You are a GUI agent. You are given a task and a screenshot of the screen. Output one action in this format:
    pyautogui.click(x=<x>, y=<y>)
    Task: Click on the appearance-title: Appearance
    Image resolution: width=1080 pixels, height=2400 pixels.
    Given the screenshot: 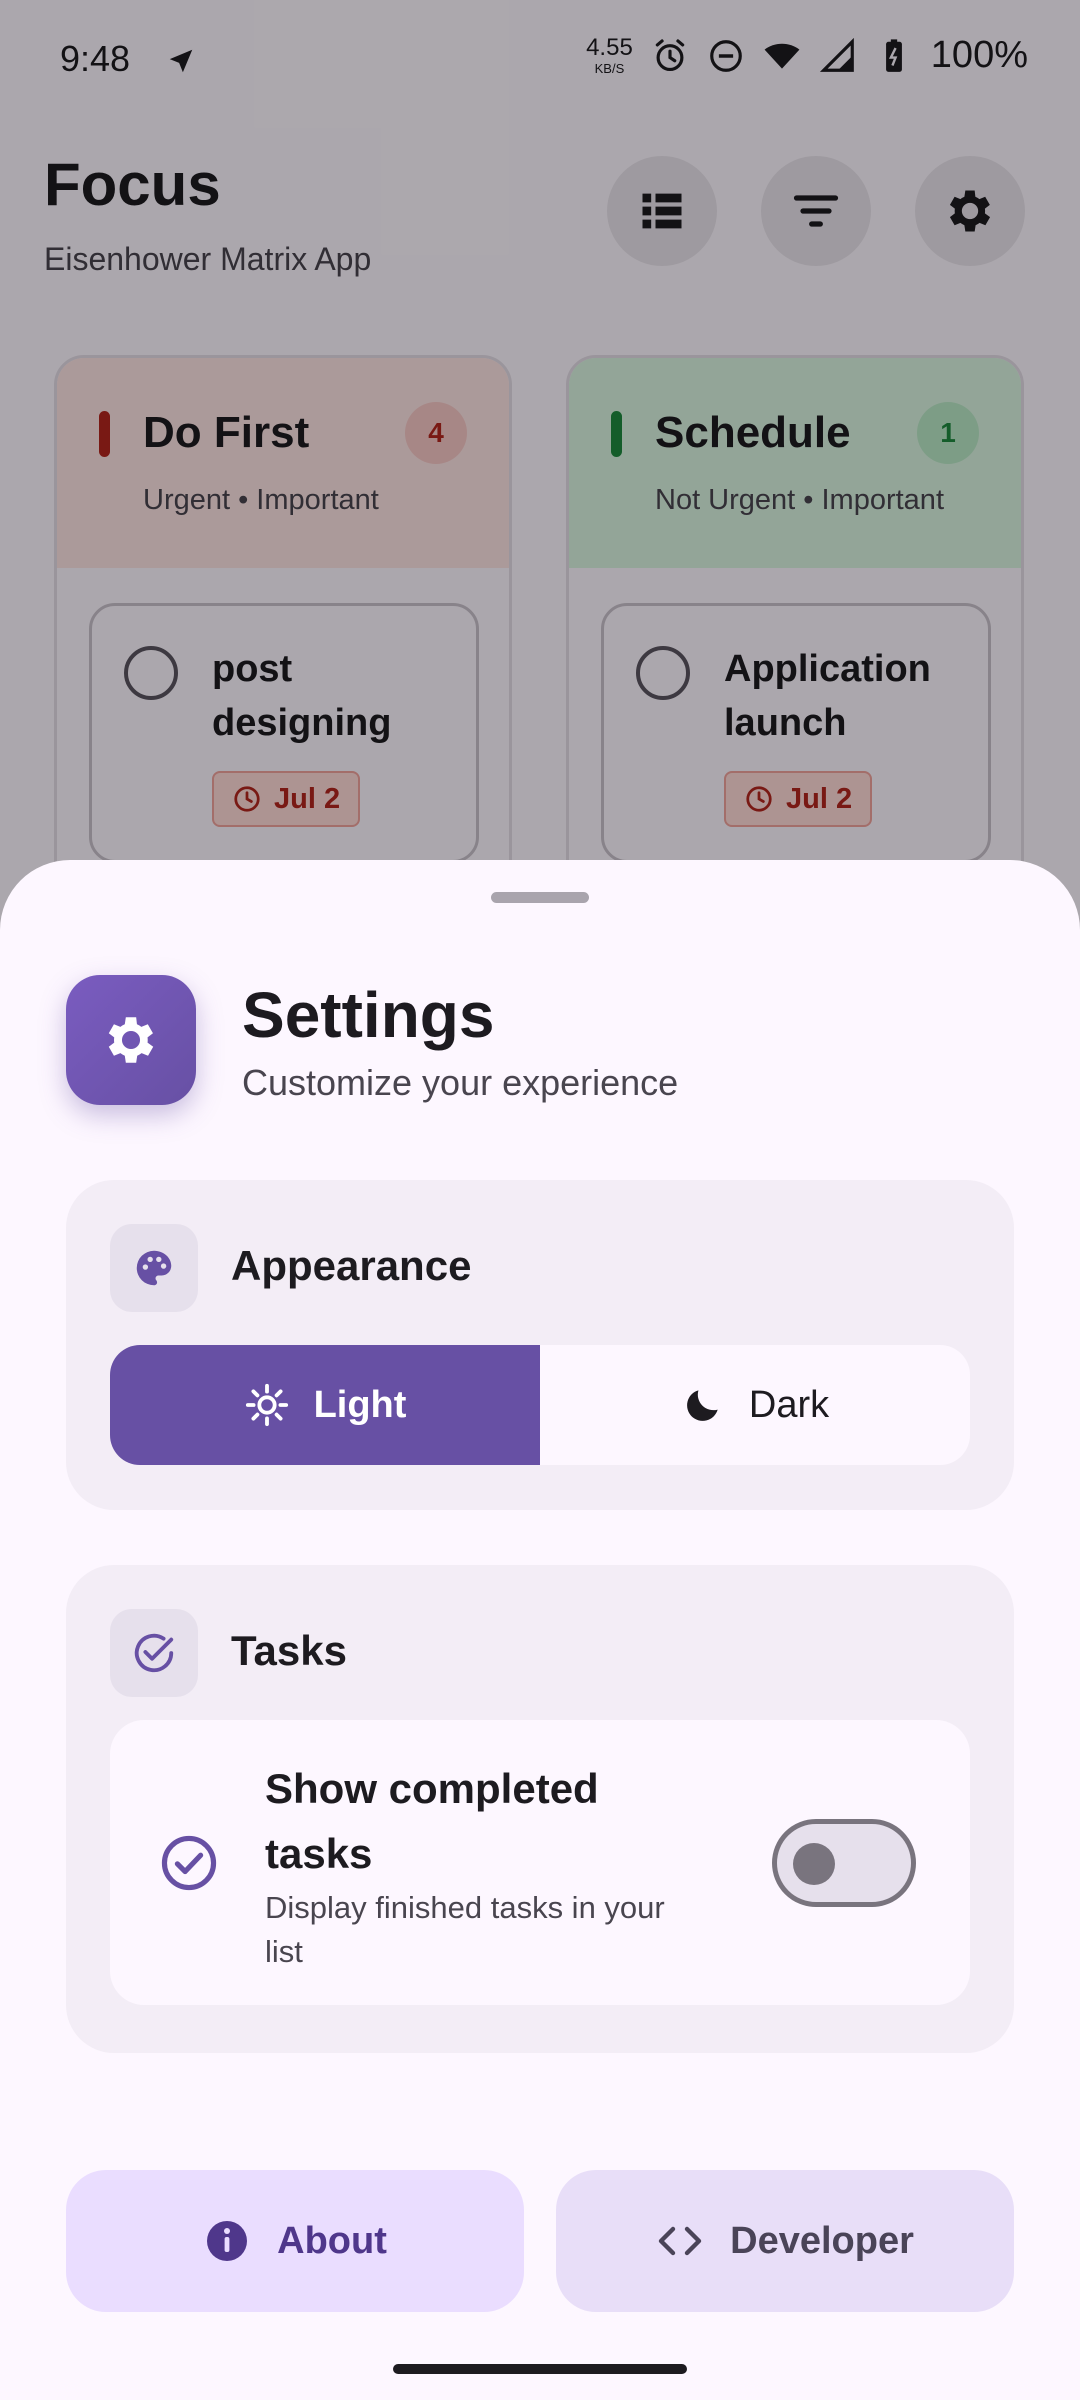 What is the action you would take?
    pyautogui.click(x=351, y=1265)
    